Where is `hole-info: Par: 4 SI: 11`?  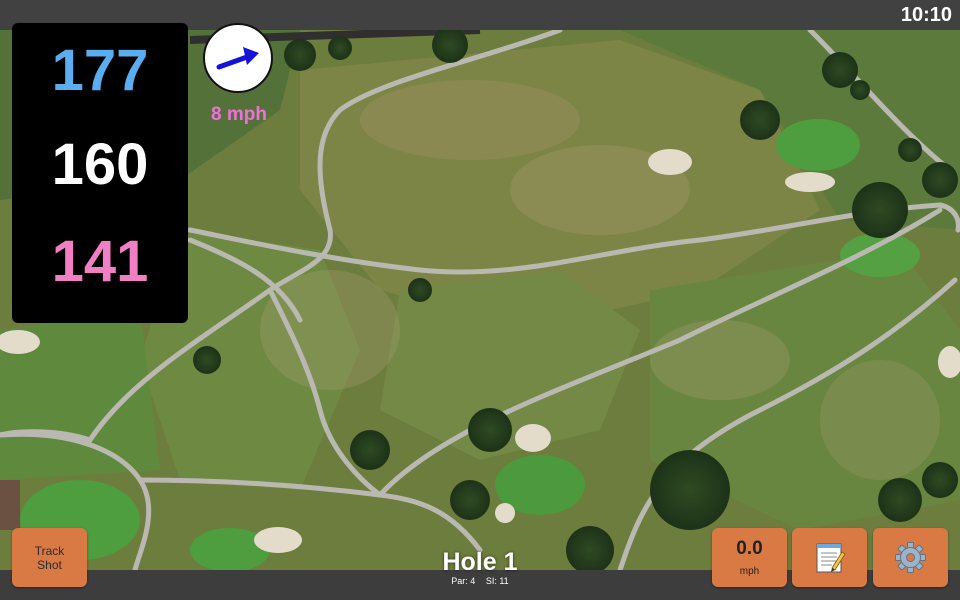
hole-info: Par: 4 SI: 11 is located at coordinates (480, 581).